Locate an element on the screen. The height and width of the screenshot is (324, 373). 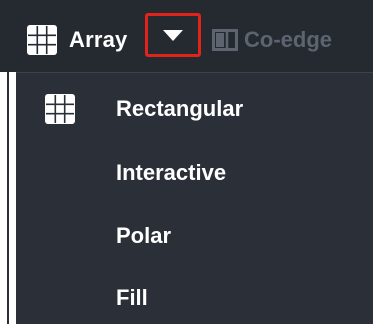
array-label: Array is located at coordinates (98, 39).